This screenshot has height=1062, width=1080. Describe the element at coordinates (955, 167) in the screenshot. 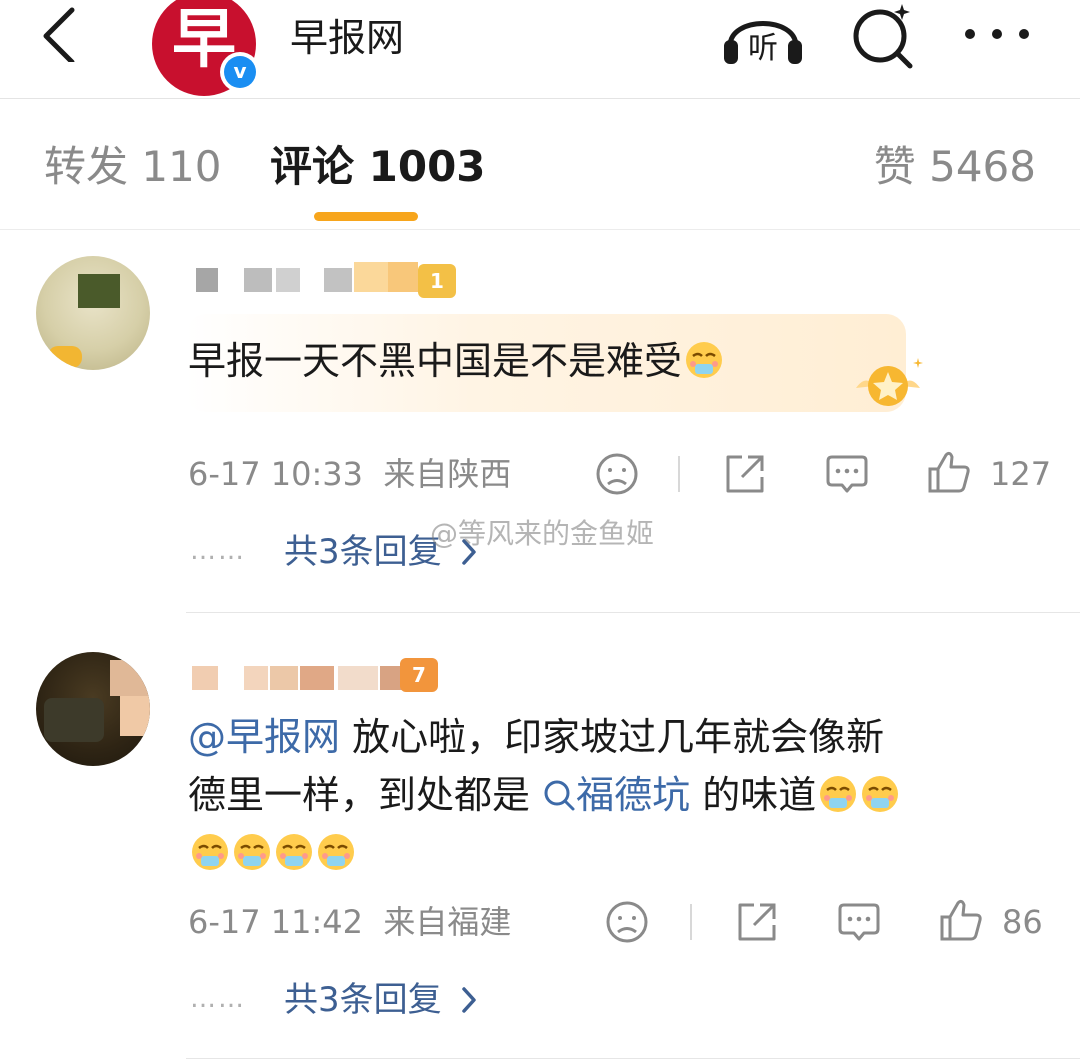

I see `tab-likes: 赞 5468` at that location.